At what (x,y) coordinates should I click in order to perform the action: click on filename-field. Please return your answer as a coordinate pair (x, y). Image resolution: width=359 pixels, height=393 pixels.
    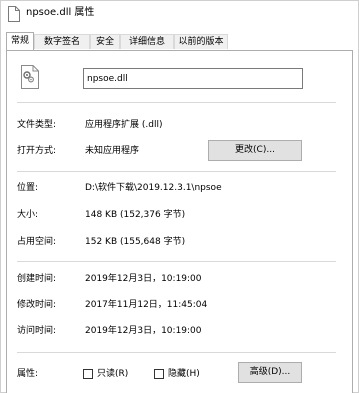
    Looking at the image, I should click on (193, 78).